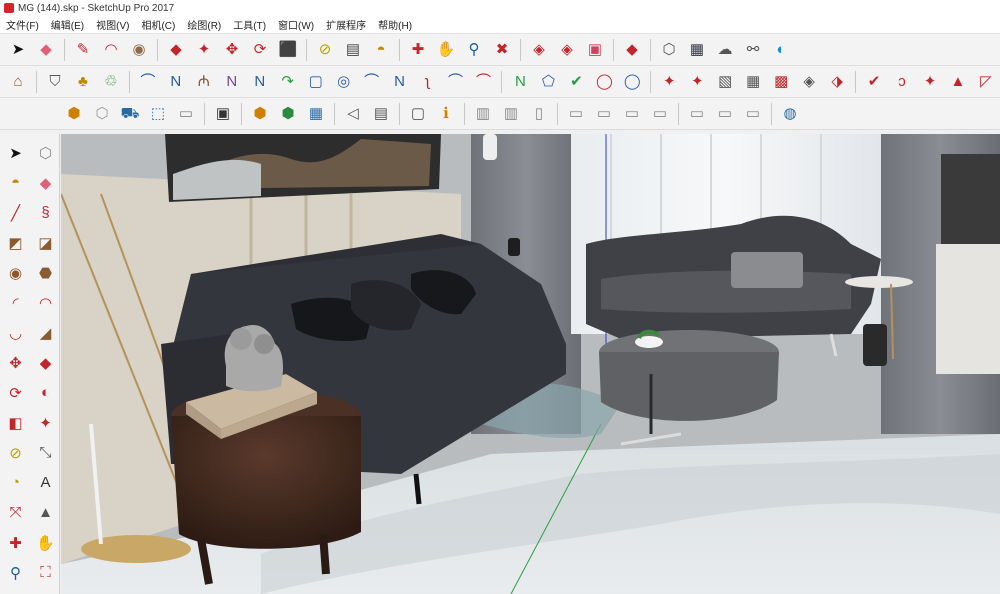 The height and width of the screenshot is (594, 1000). What do you see at coordinates (484, 82) in the screenshot?
I see `curve-tool-10-icon: ⌒` at bounding box center [484, 82].